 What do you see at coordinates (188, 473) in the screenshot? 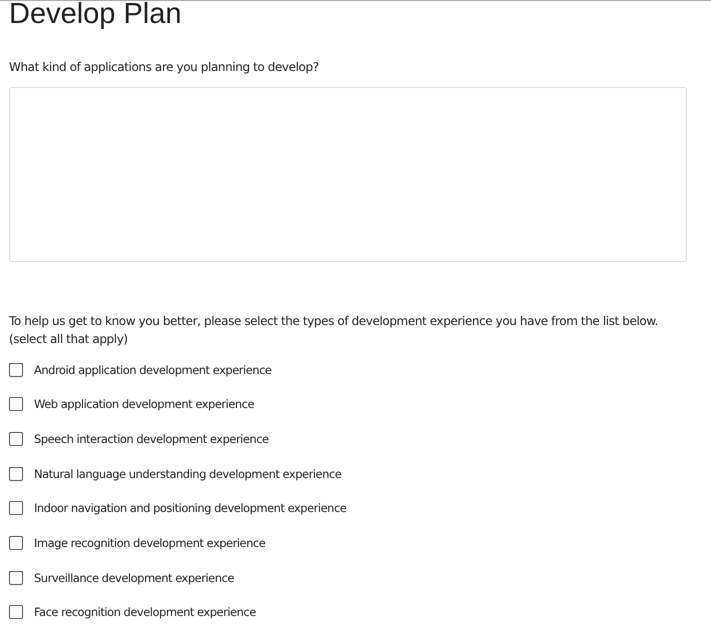
I see `option-label: Natural language understanding development experience` at bounding box center [188, 473].